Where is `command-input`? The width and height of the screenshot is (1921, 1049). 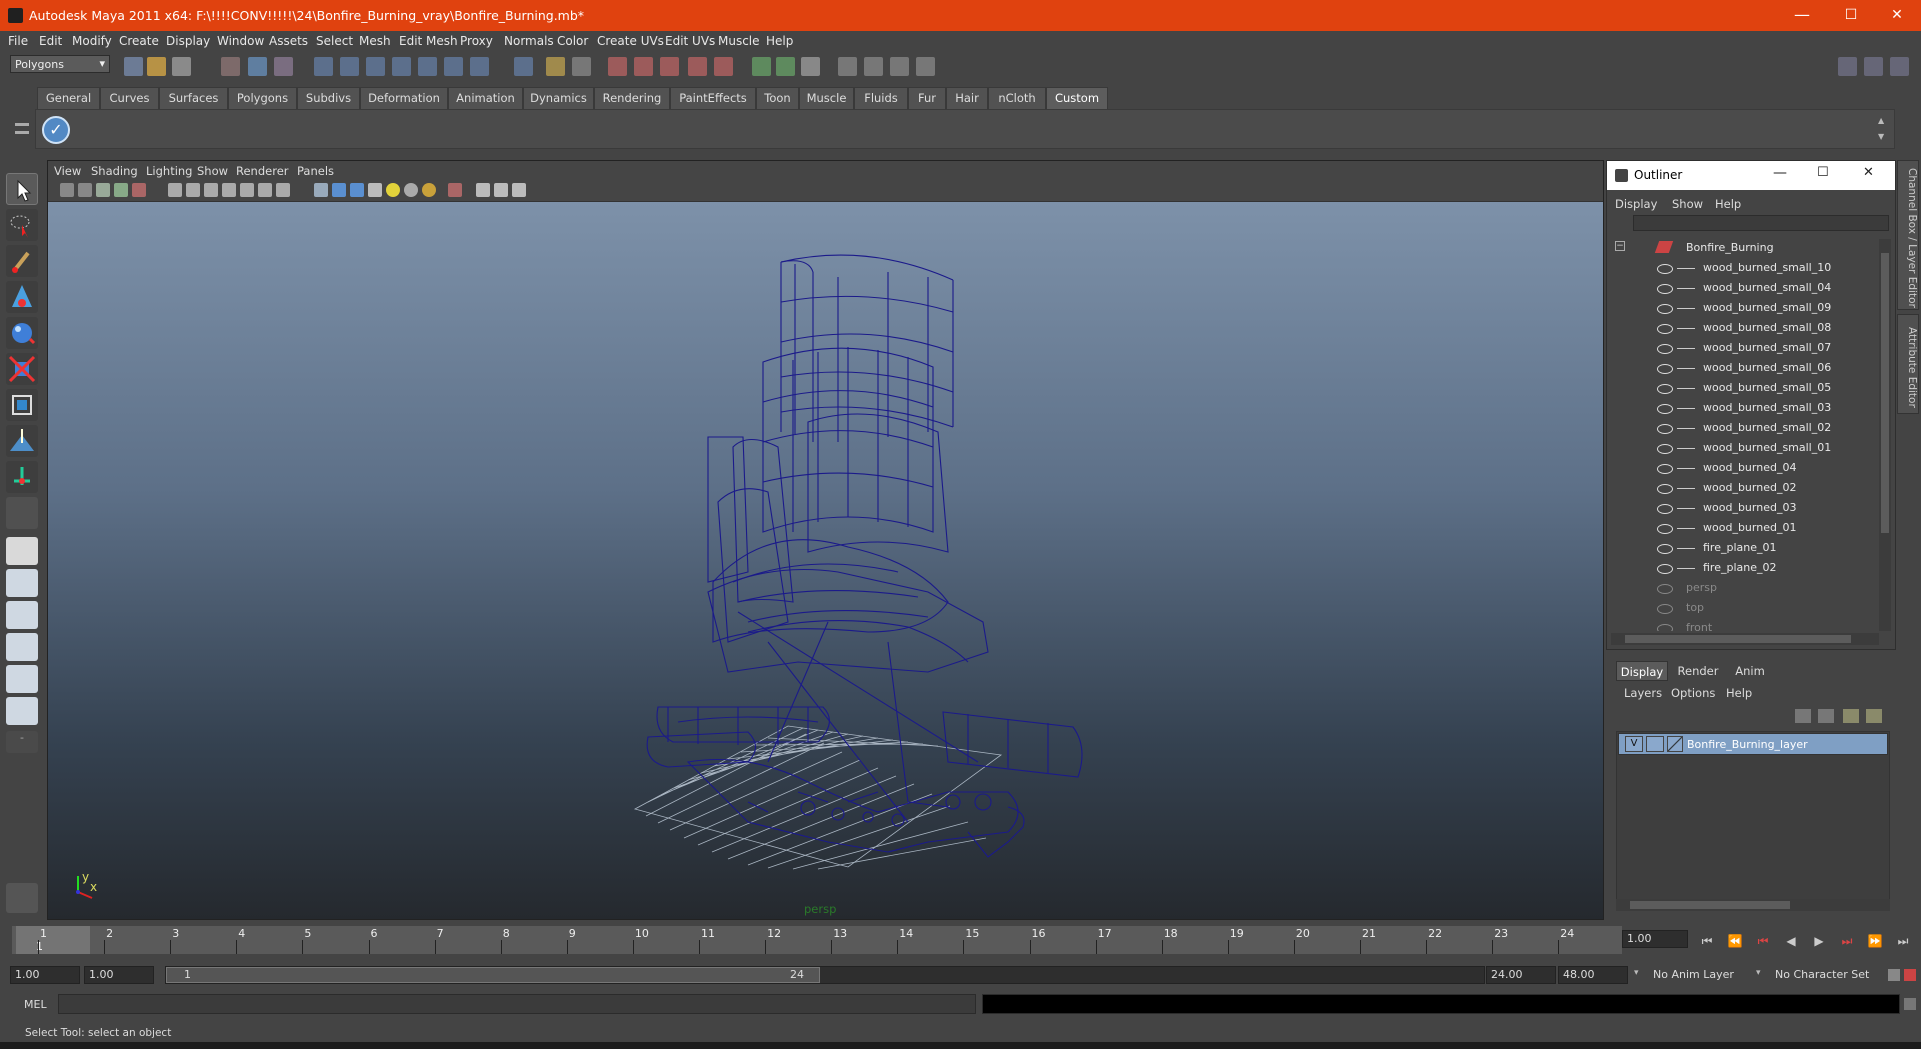
command-input is located at coordinates (517, 1004).